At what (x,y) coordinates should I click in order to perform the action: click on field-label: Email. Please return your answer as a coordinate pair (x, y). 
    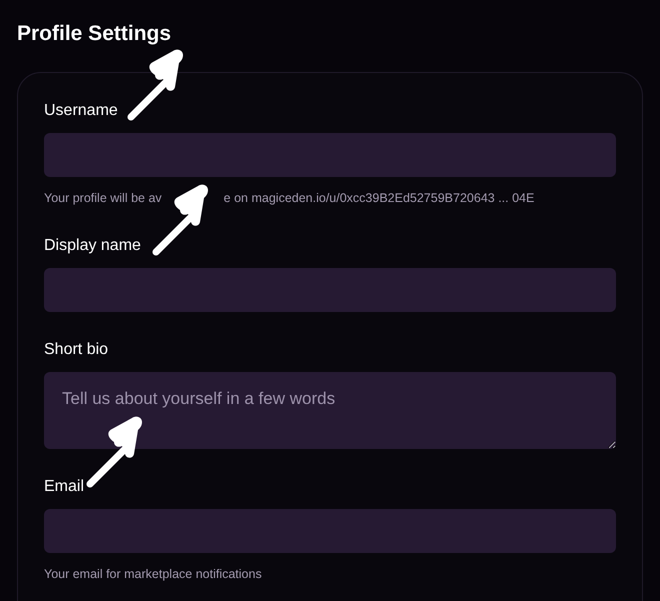
    Looking at the image, I should click on (64, 487).